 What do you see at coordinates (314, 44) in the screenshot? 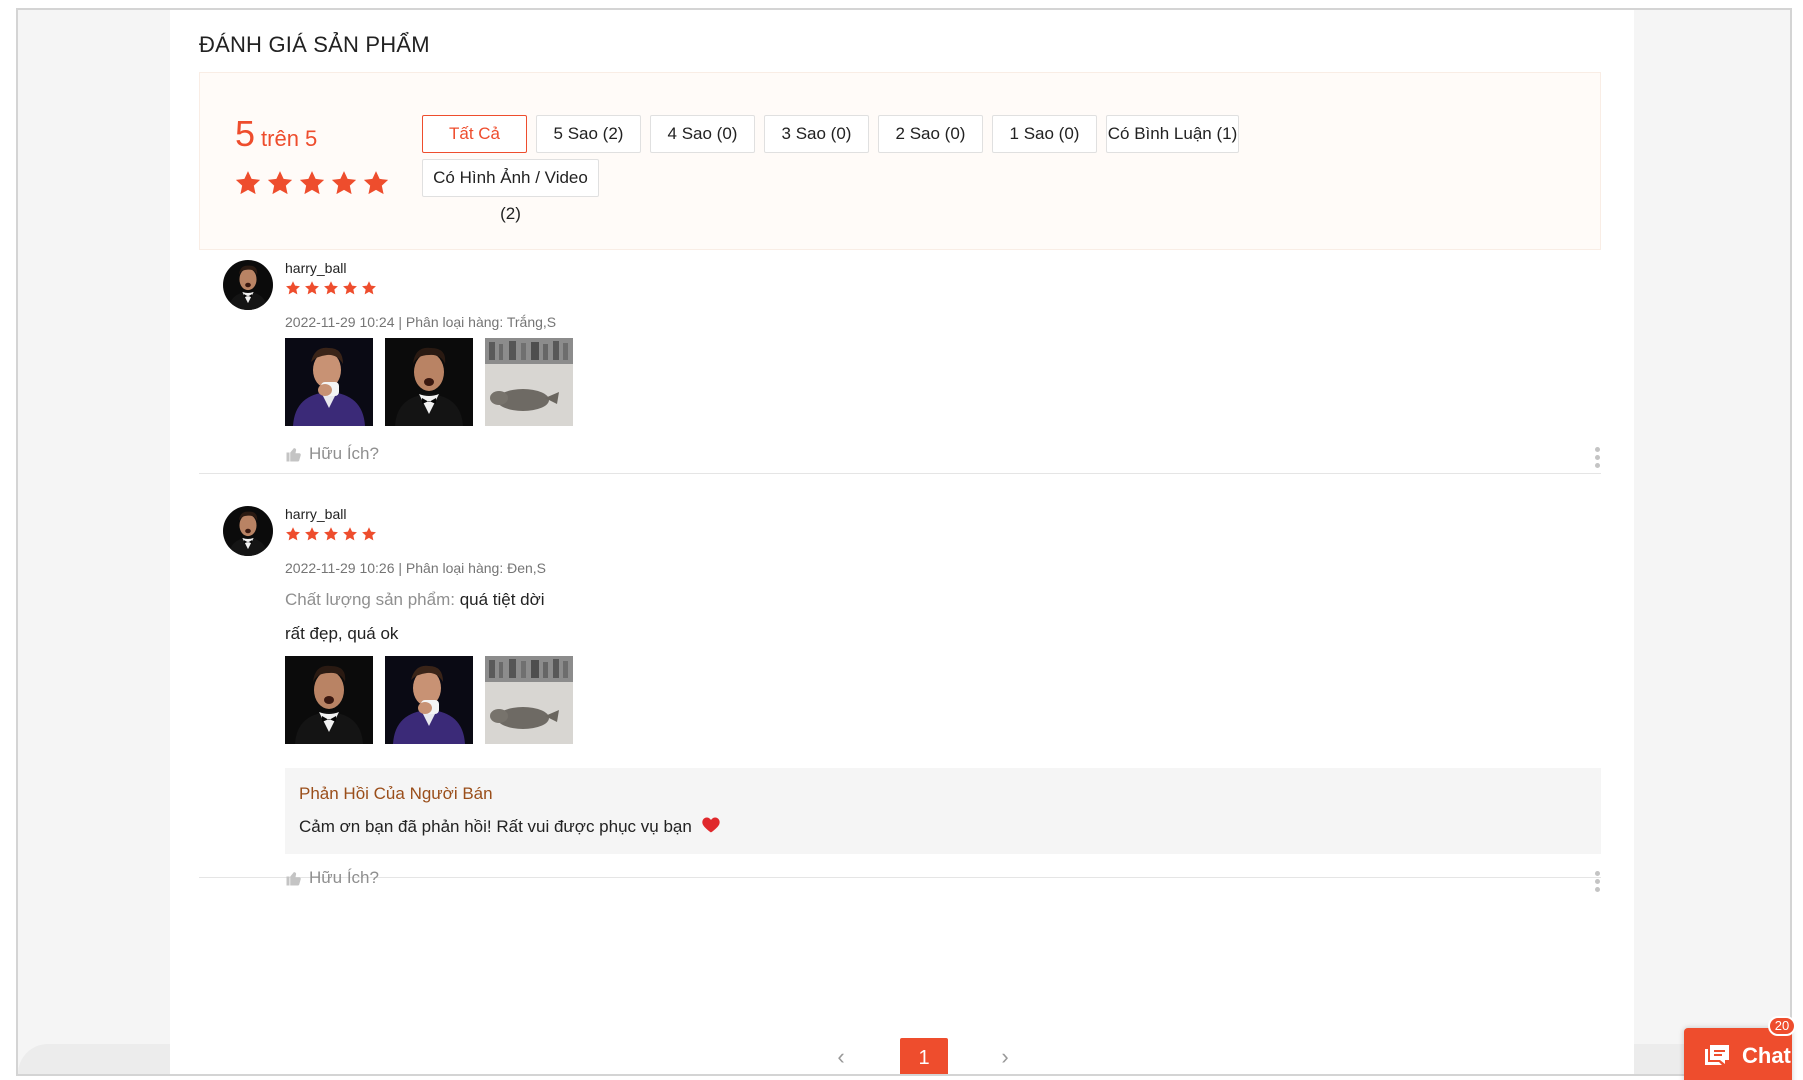
I see `section-title: ĐÁNH GIÁ SẢN PHẨM` at bounding box center [314, 44].